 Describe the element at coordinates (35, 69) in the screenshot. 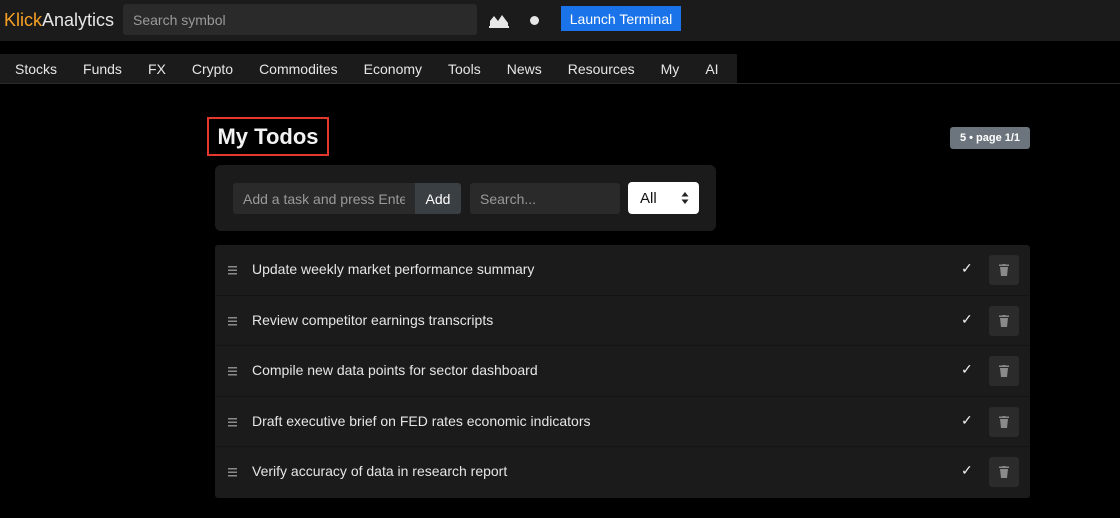

I see `nav-item-stocks: Stocks` at that location.